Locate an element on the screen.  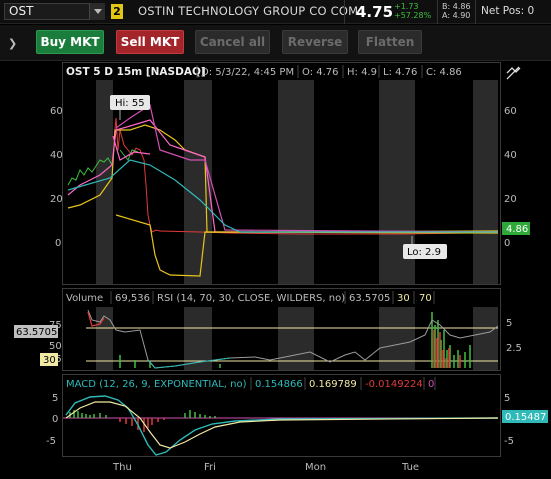
svg-text: Lo: 2.9 is located at coordinates (424, 252).